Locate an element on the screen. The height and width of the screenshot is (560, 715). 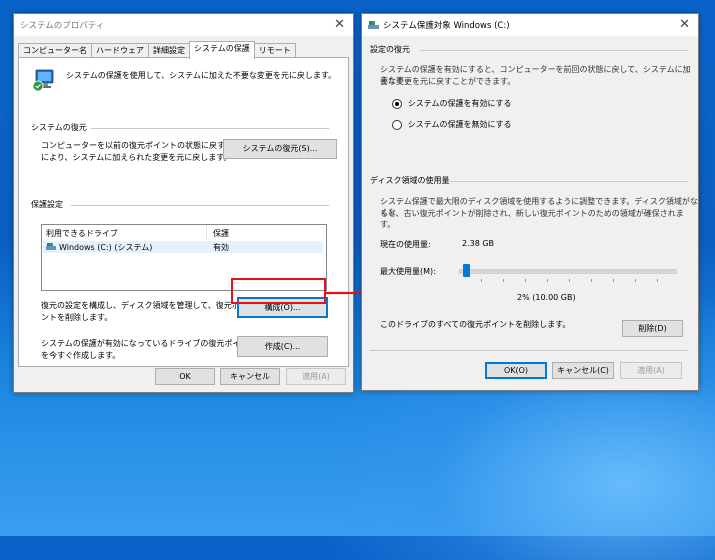
protection-heading: 保護設定 is located at coordinates (47, 204).